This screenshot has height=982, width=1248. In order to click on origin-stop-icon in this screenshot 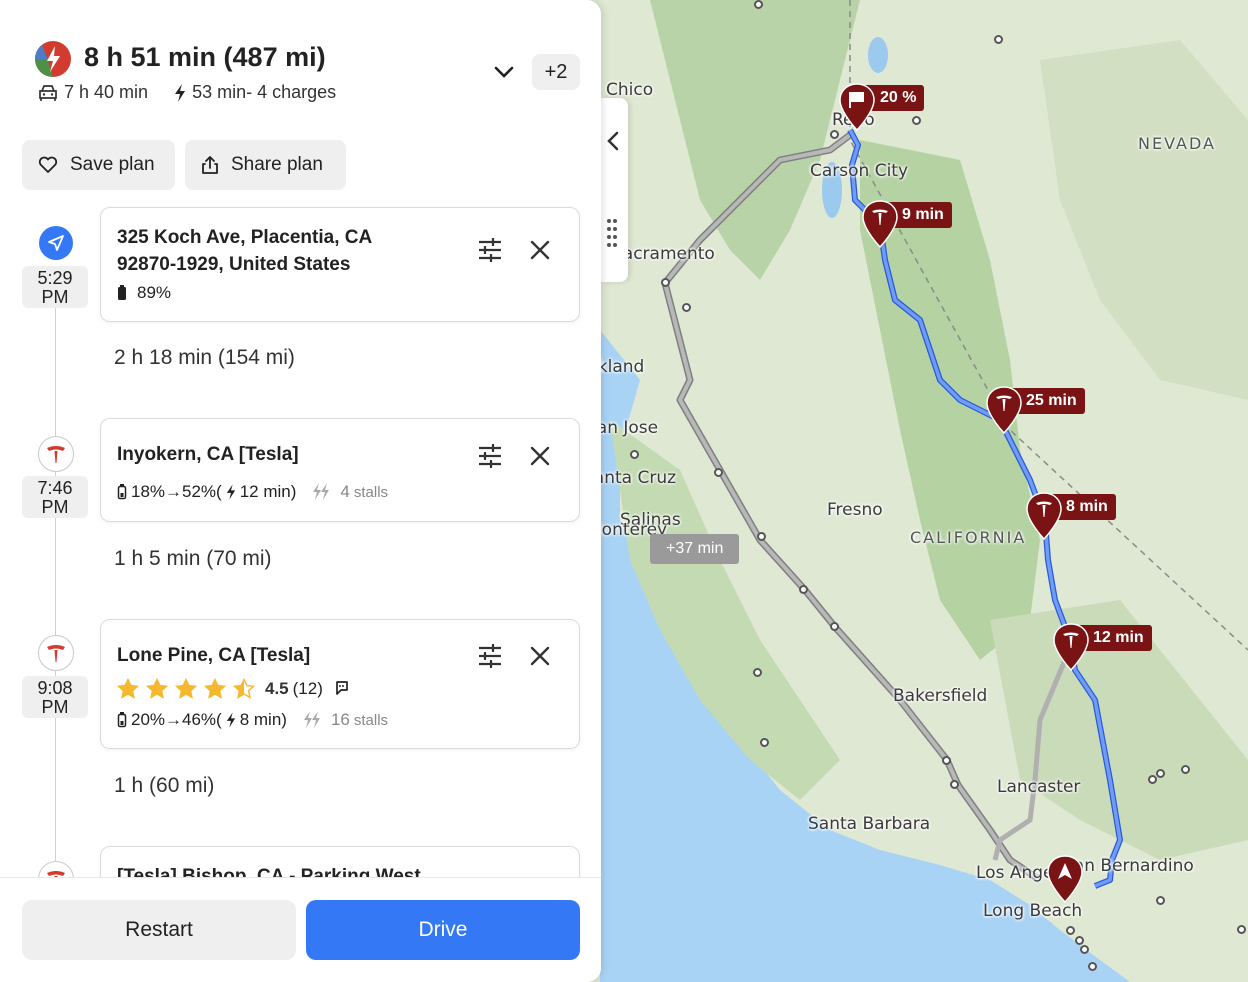, I will do `click(56, 243)`.